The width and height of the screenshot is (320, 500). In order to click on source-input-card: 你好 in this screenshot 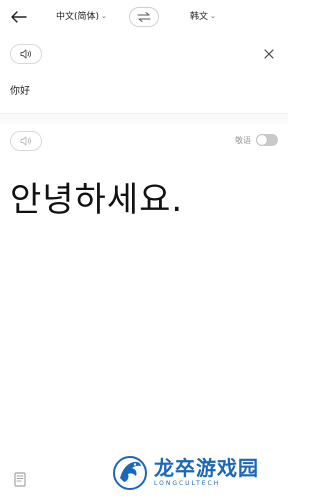, I will do `click(144, 75)`.